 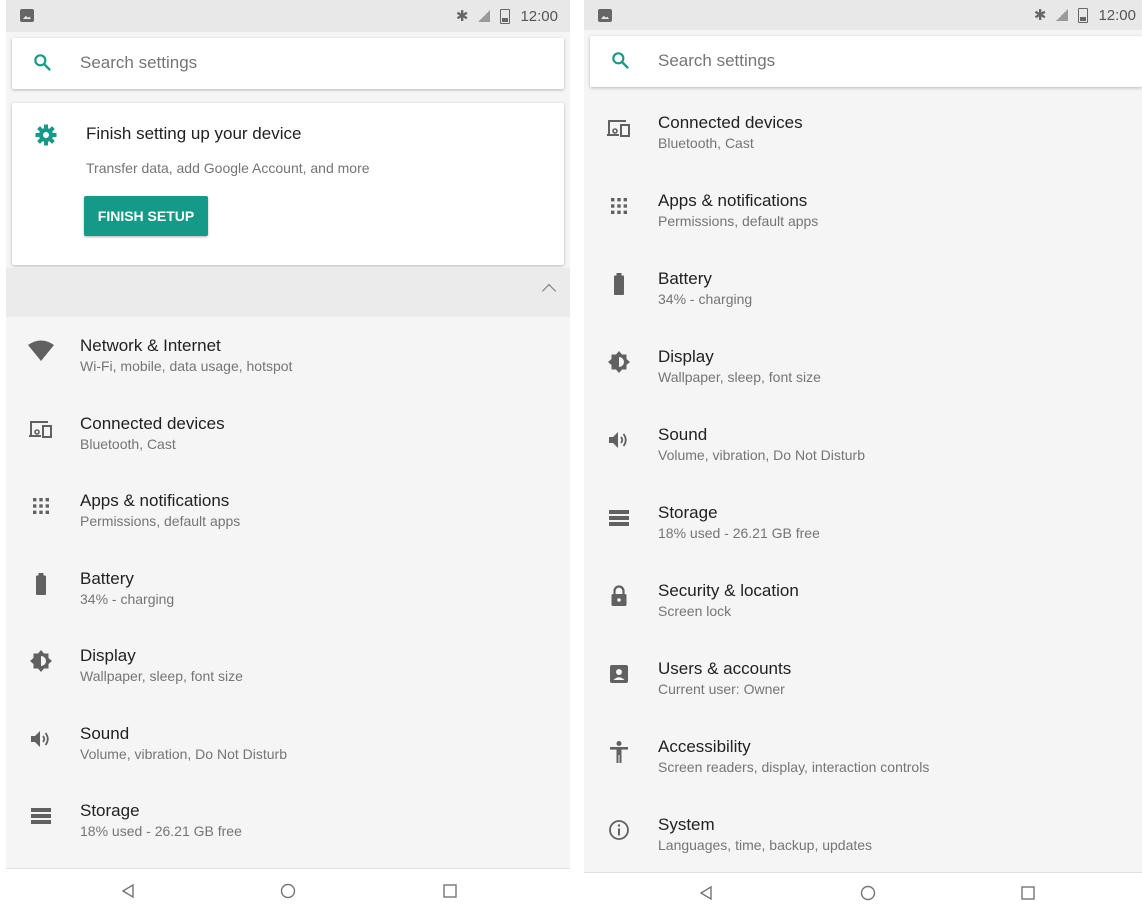 What do you see at coordinates (695, 611) in the screenshot?
I see `settings-item-subtitle: Screen lock` at bounding box center [695, 611].